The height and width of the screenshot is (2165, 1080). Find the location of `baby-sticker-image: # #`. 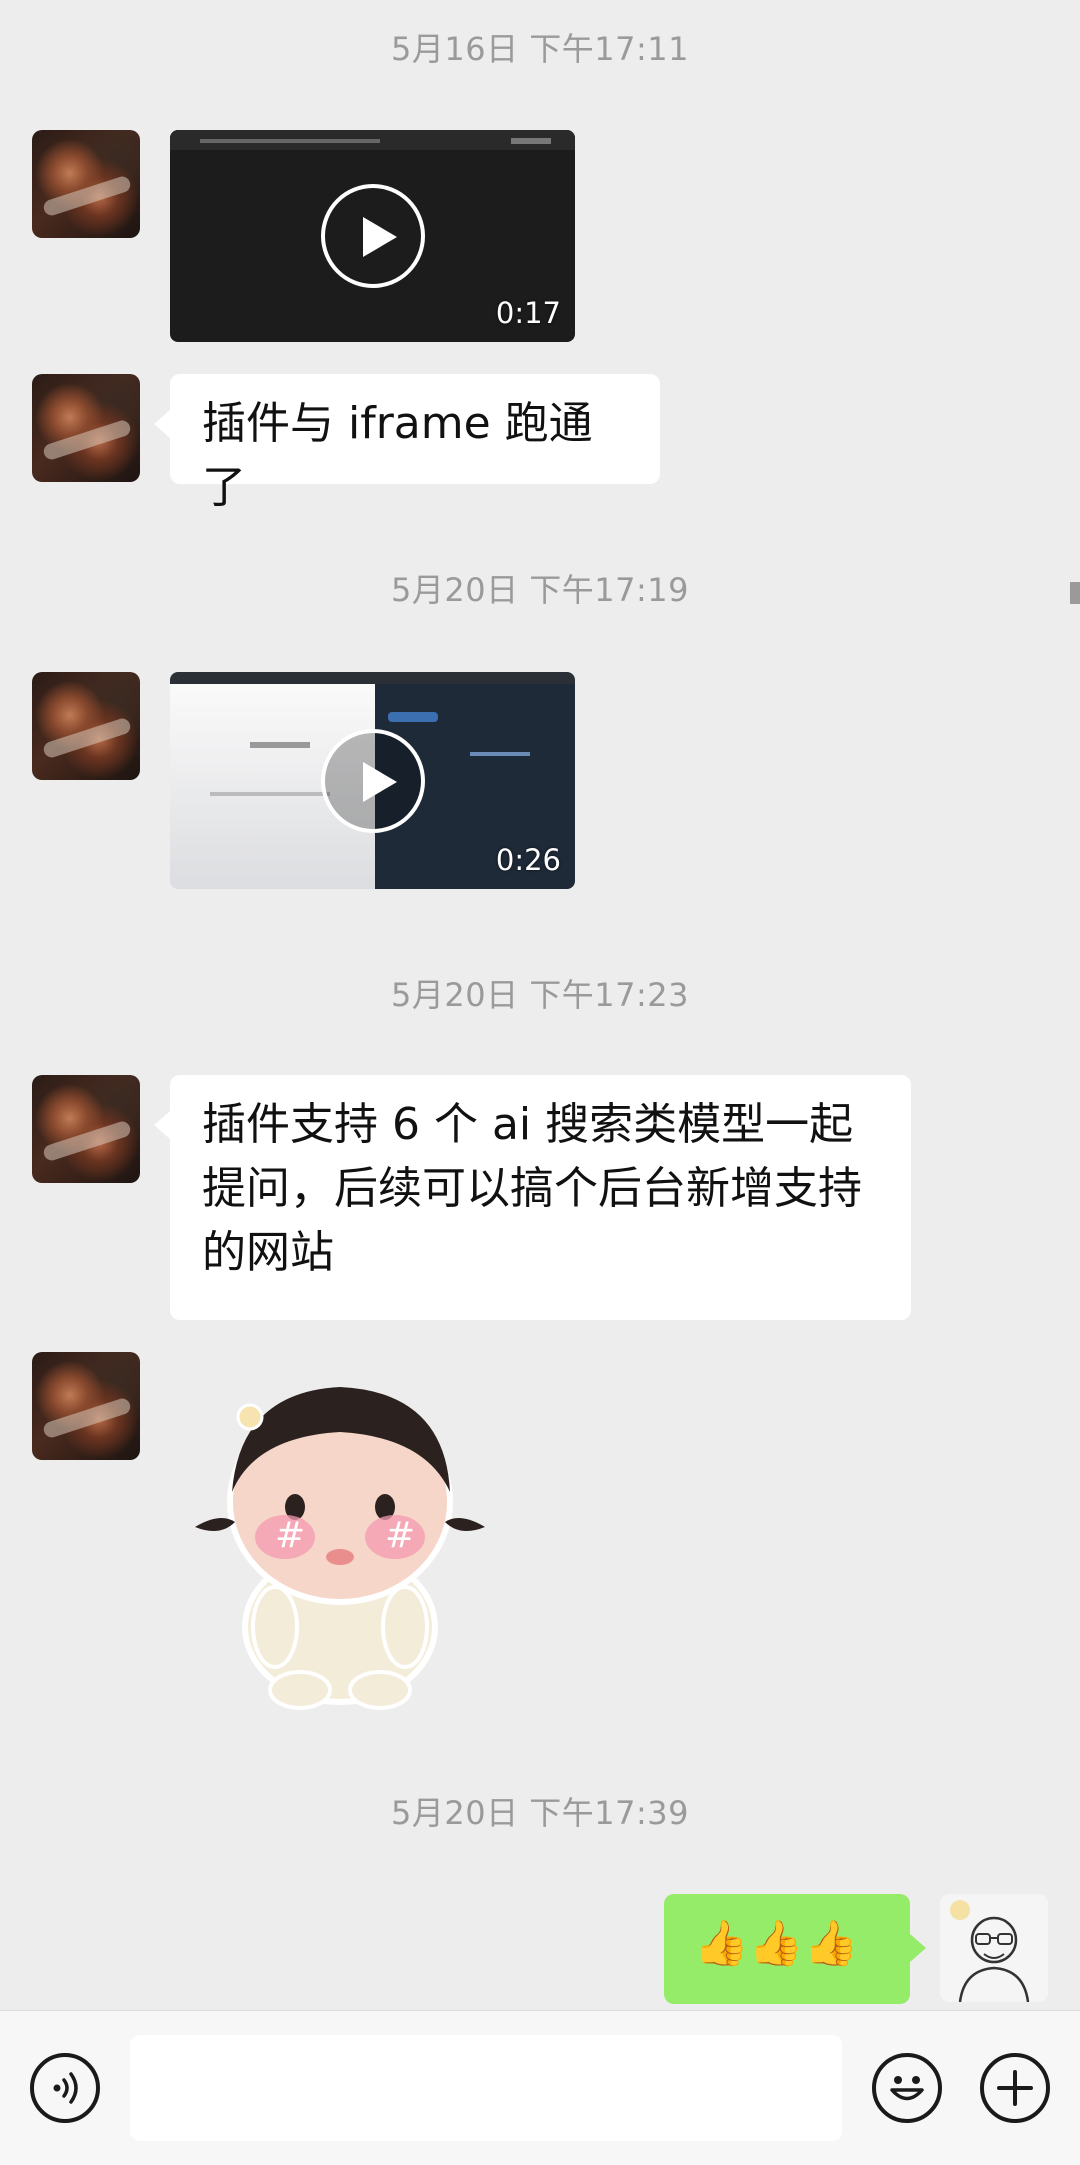

baby-sticker-image: # # is located at coordinates (340, 1548).